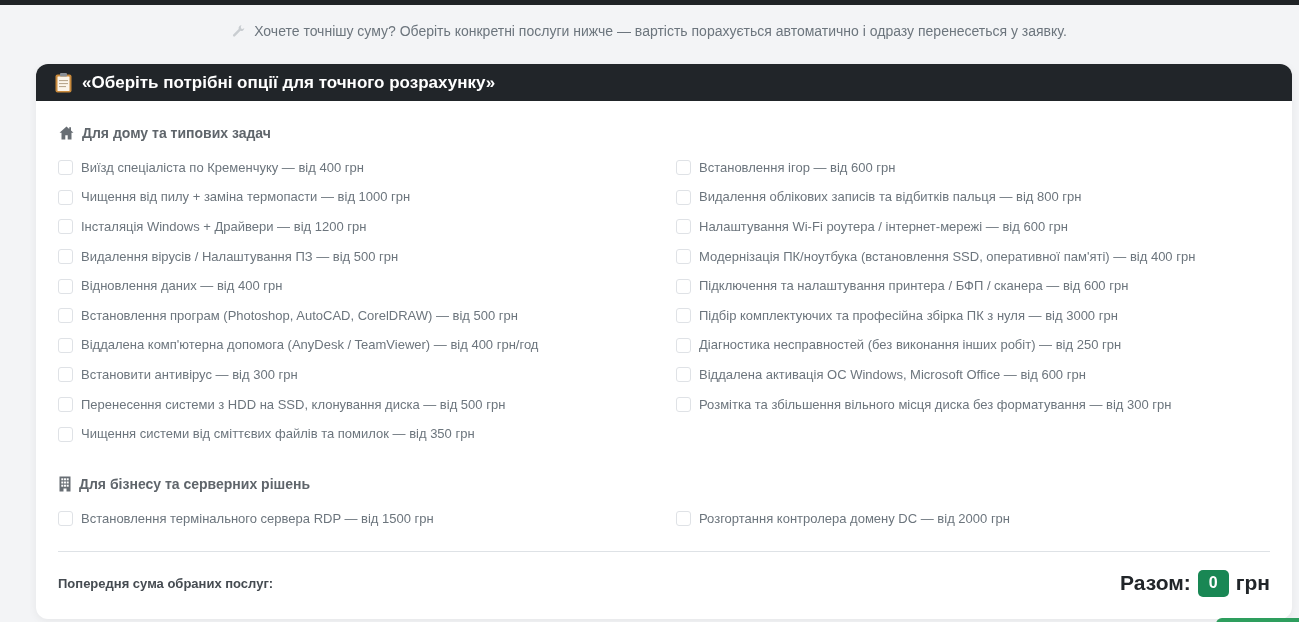 This screenshot has height=622, width=1299. Describe the element at coordinates (166, 583) in the screenshot. I see `subtotal-label: Попередня сума обраних послуг:` at that location.